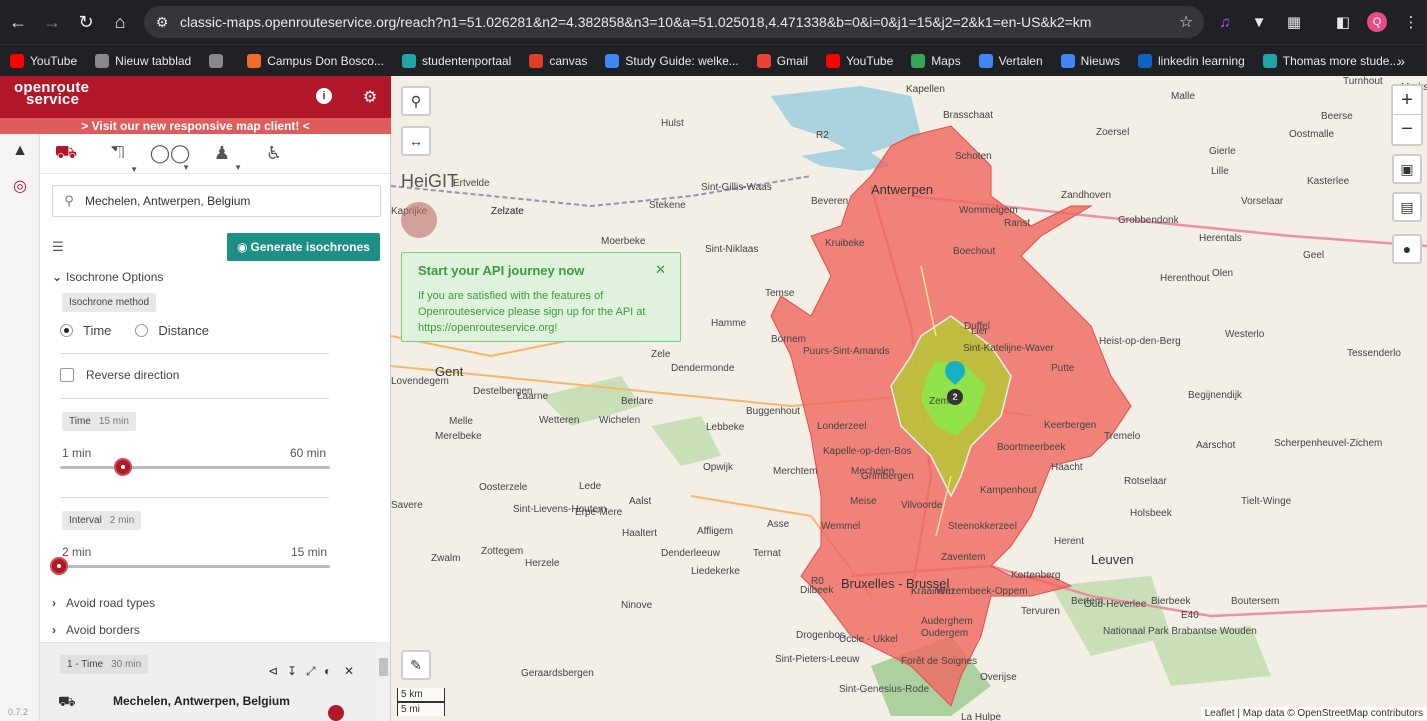 The image size is (1427, 721). I want to click on map-place-label: Zele, so click(661, 354).